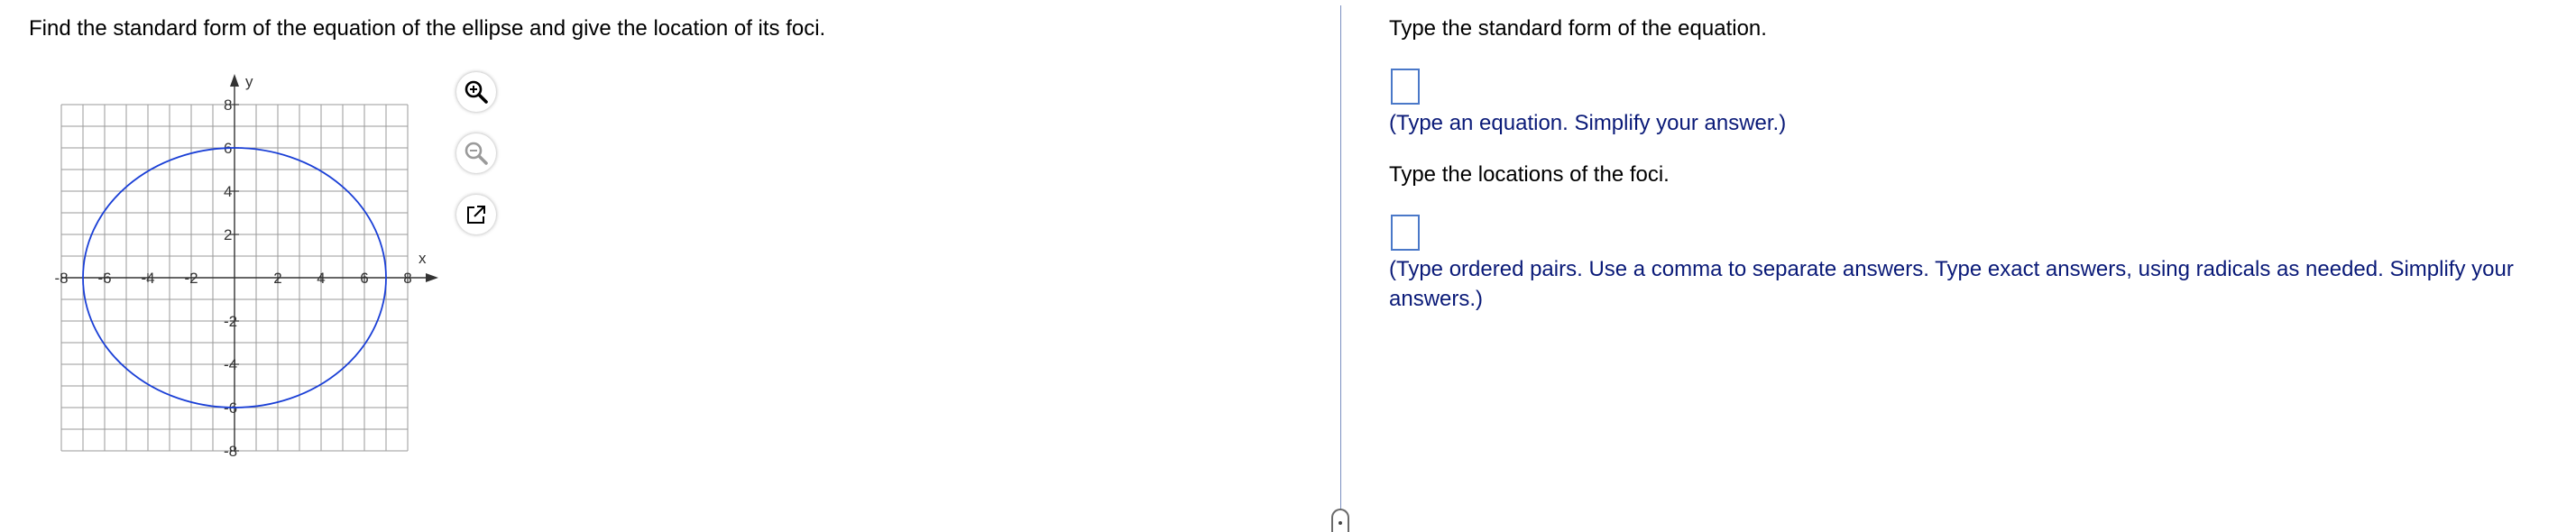 This screenshot has height=532, width=2576. I want to click on y-tick-label: -4, so click(230, 364).